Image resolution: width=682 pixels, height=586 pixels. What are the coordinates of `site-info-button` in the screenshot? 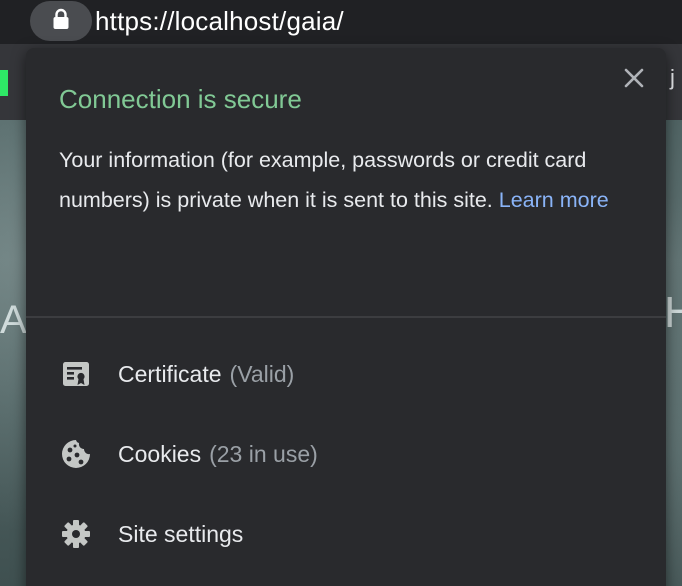 It's located at (61, 21).